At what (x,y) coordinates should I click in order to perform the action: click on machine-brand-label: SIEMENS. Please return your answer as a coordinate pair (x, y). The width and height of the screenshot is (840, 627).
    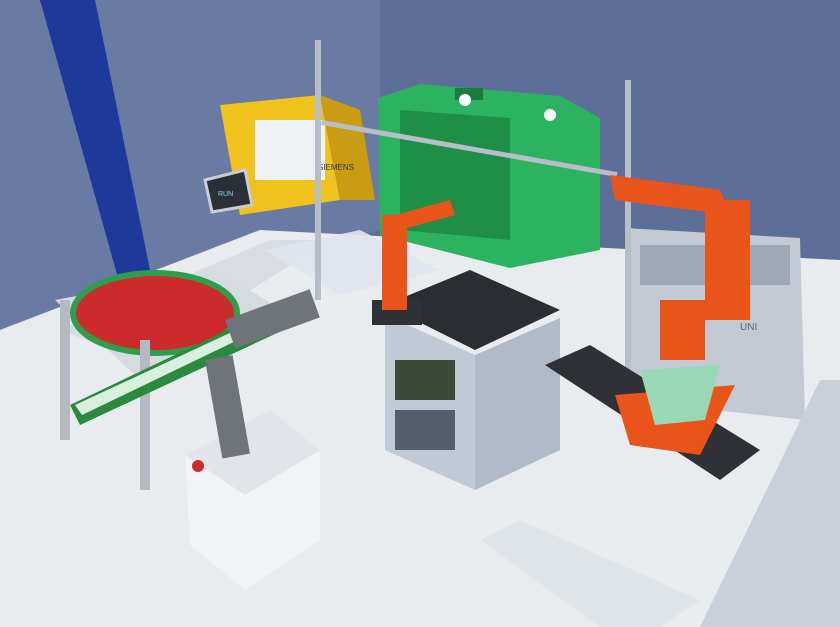
    Looking at the image, I should click on (336, 167).